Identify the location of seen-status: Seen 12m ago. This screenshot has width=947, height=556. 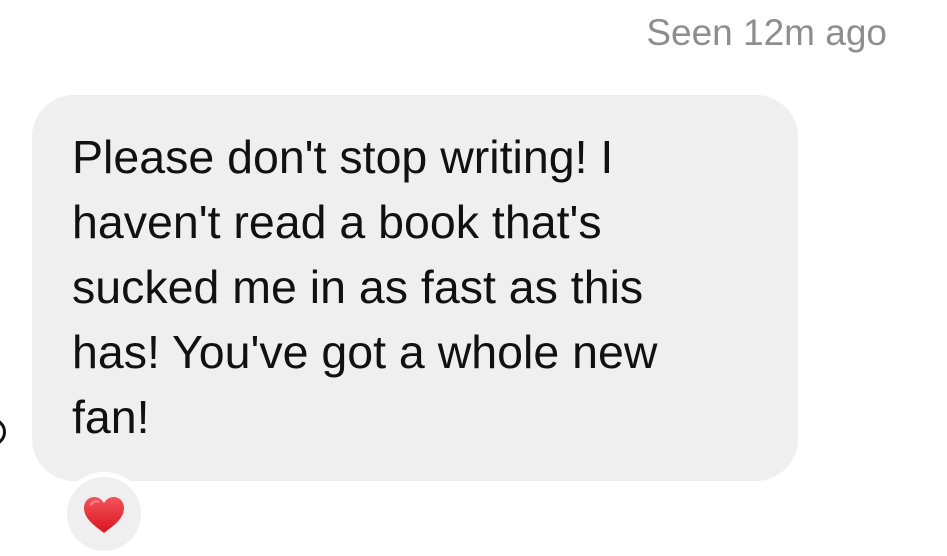
(766, 32).